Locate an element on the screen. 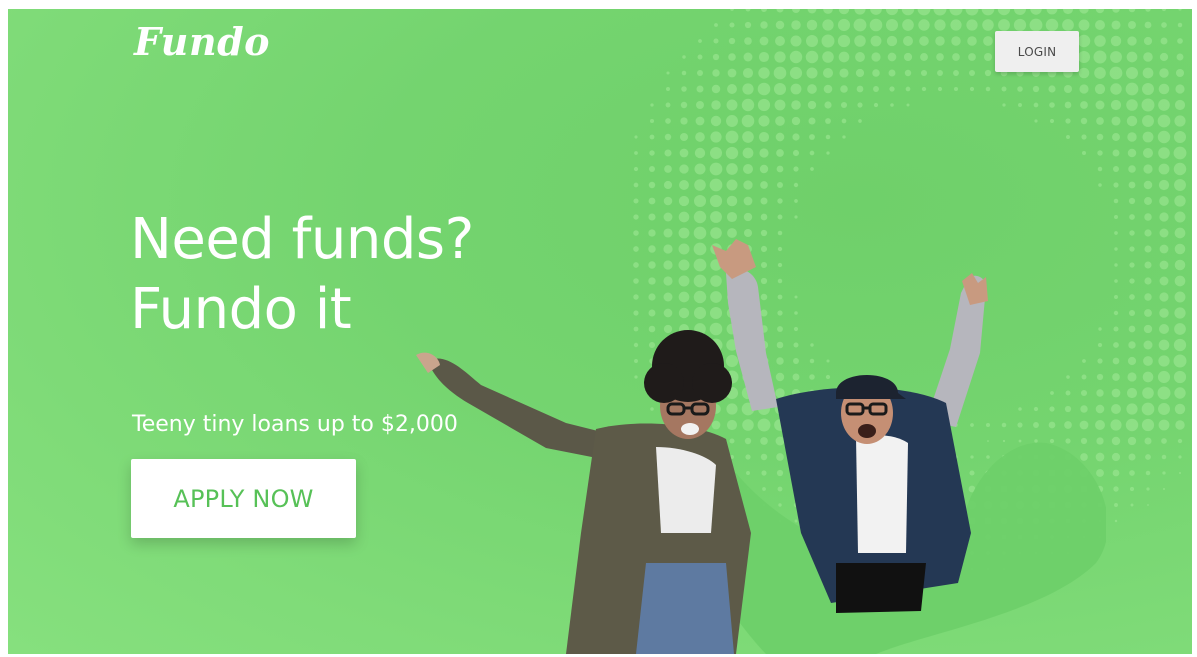 This screenshot has width=1197, height=657. fundo-logo: Fundo is located at coordinates (202, 42).